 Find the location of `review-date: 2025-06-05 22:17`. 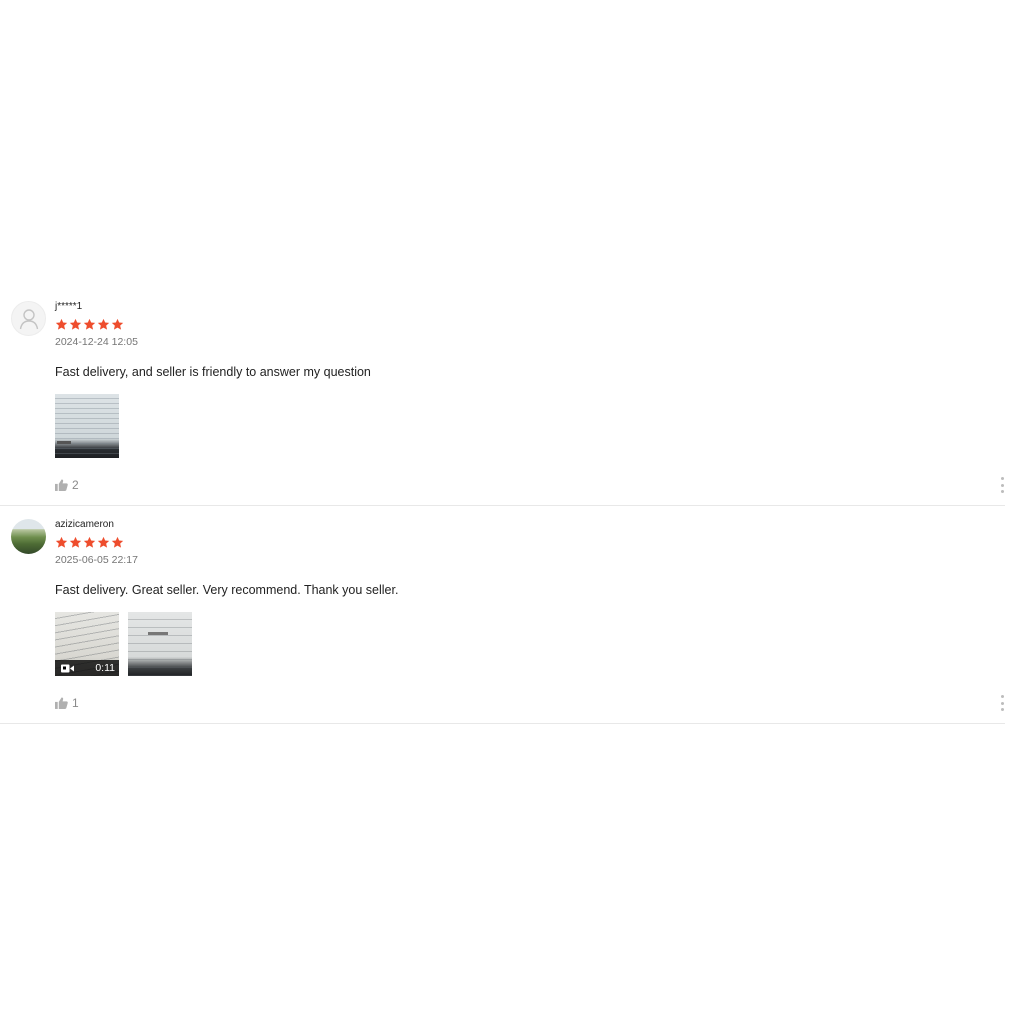

review-date: 2025-06-05 22:17 is located at coordinates (96, 560).